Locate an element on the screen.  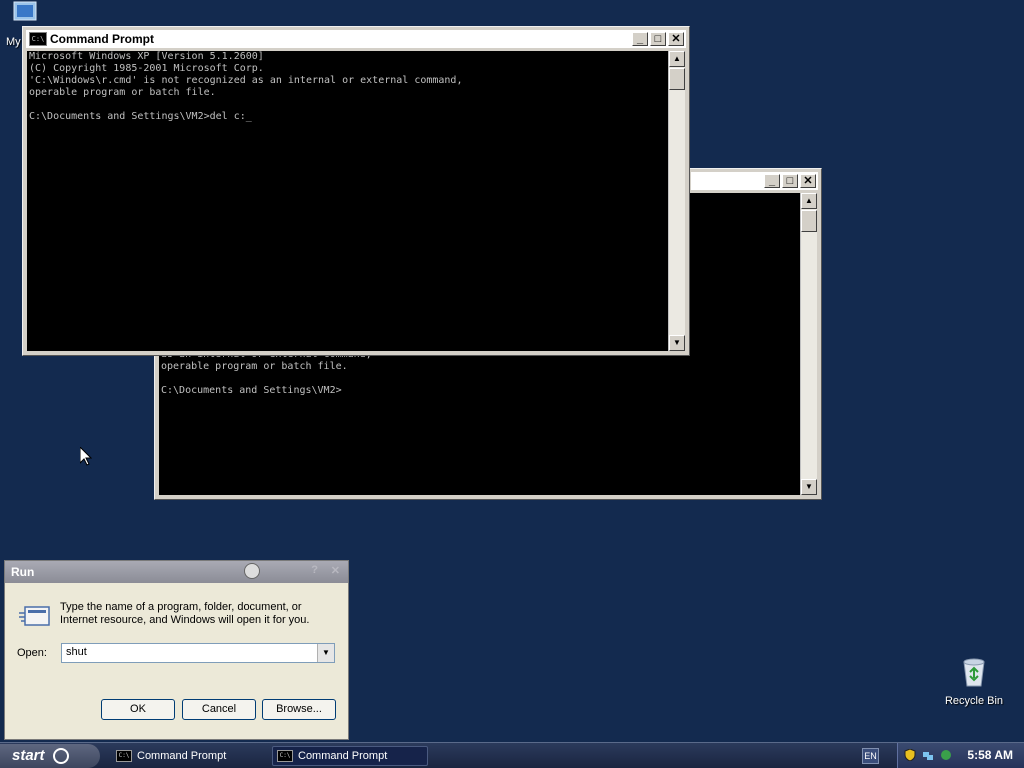
open-input-value: shut is located at coordinates (76, 652).